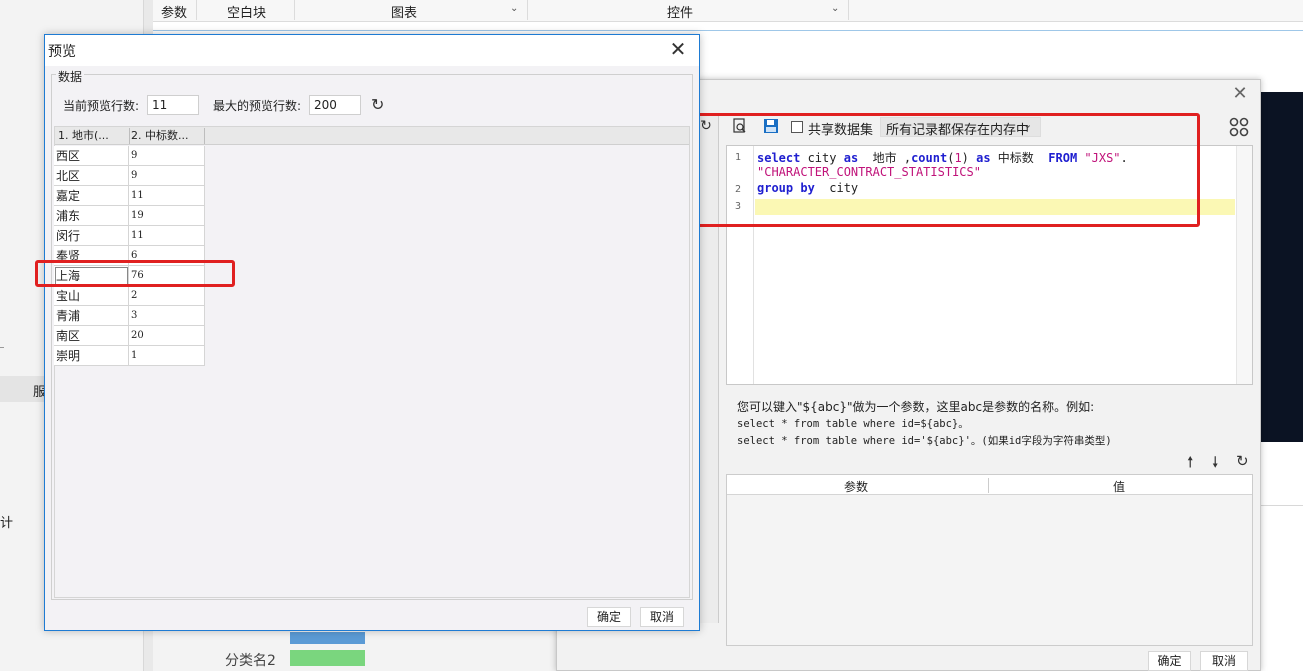 This screenshot has height=671, width=1303. I want to click on bid-count-cell: 3, so click(167, 316).